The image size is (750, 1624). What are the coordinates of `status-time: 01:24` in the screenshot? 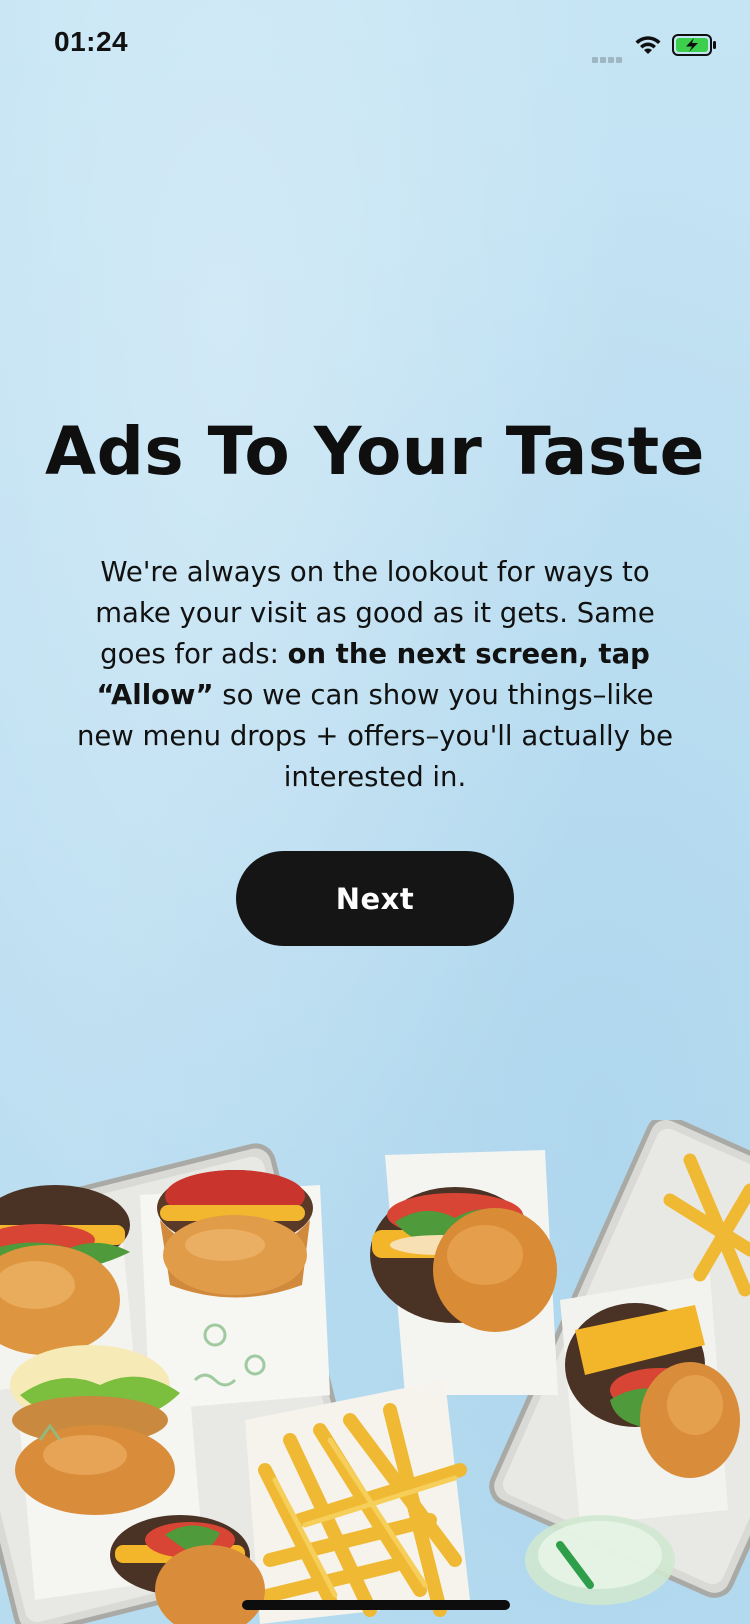 It's located at (91, 41).